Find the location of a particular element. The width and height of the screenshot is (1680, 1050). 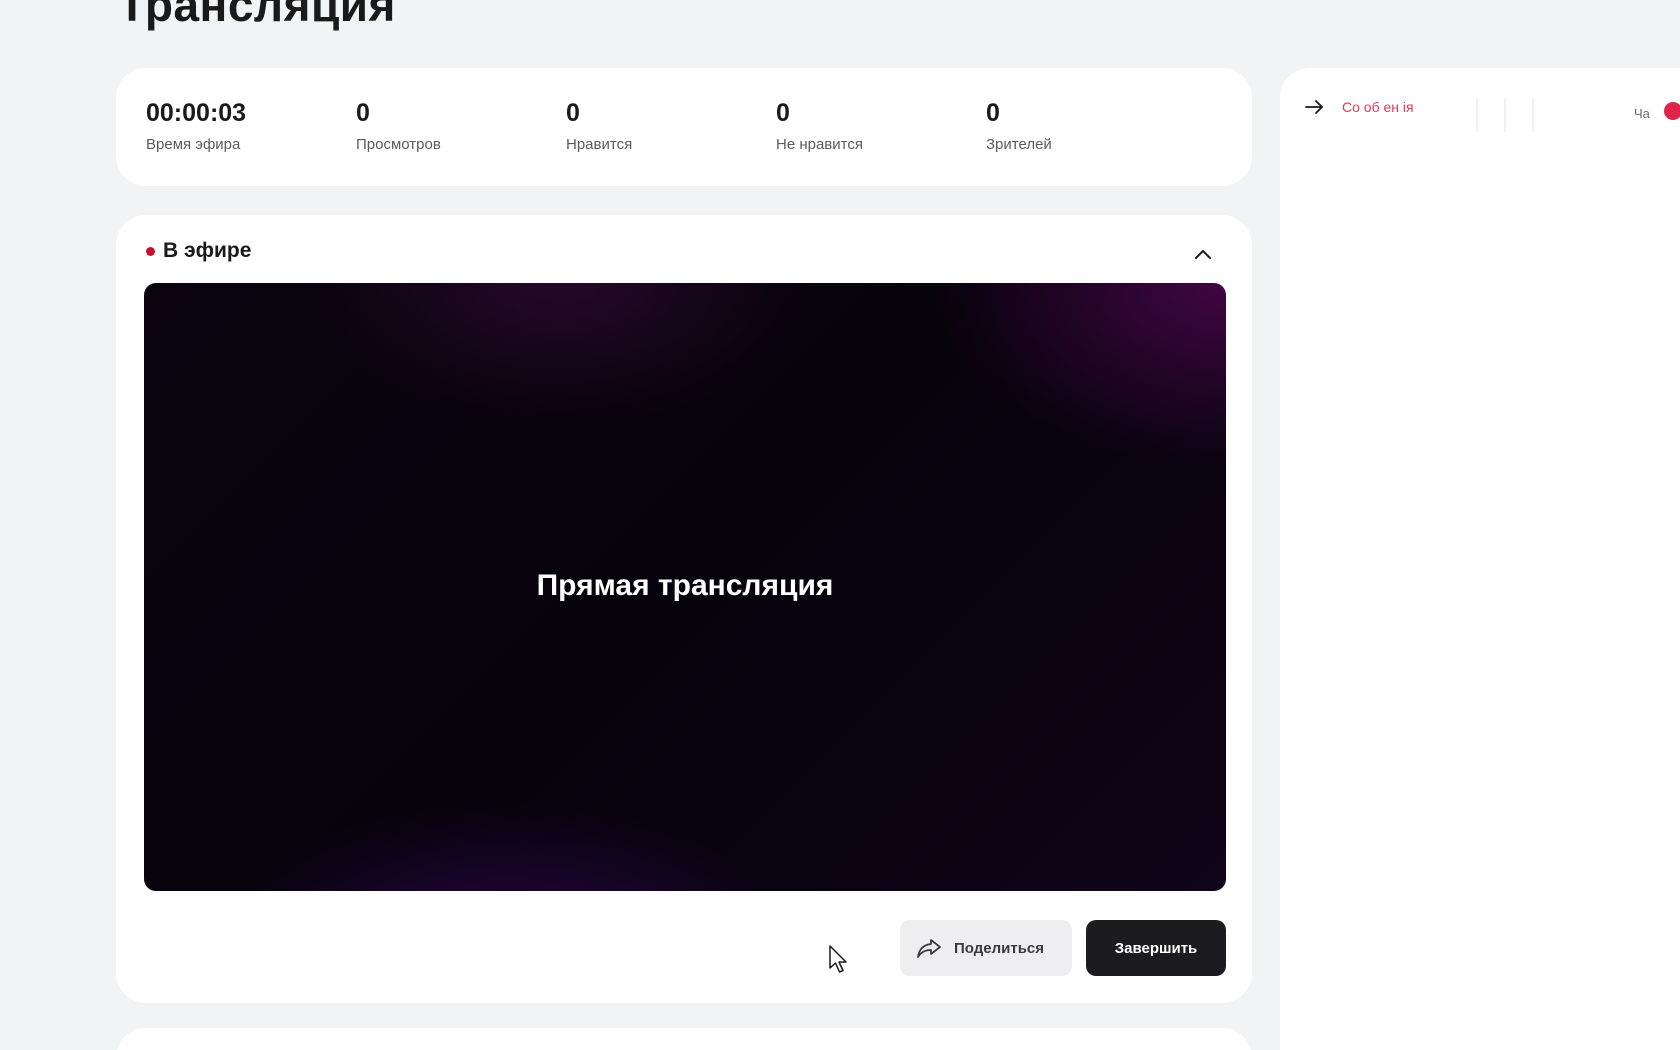

next-card is located at coordinates (684, 1039).